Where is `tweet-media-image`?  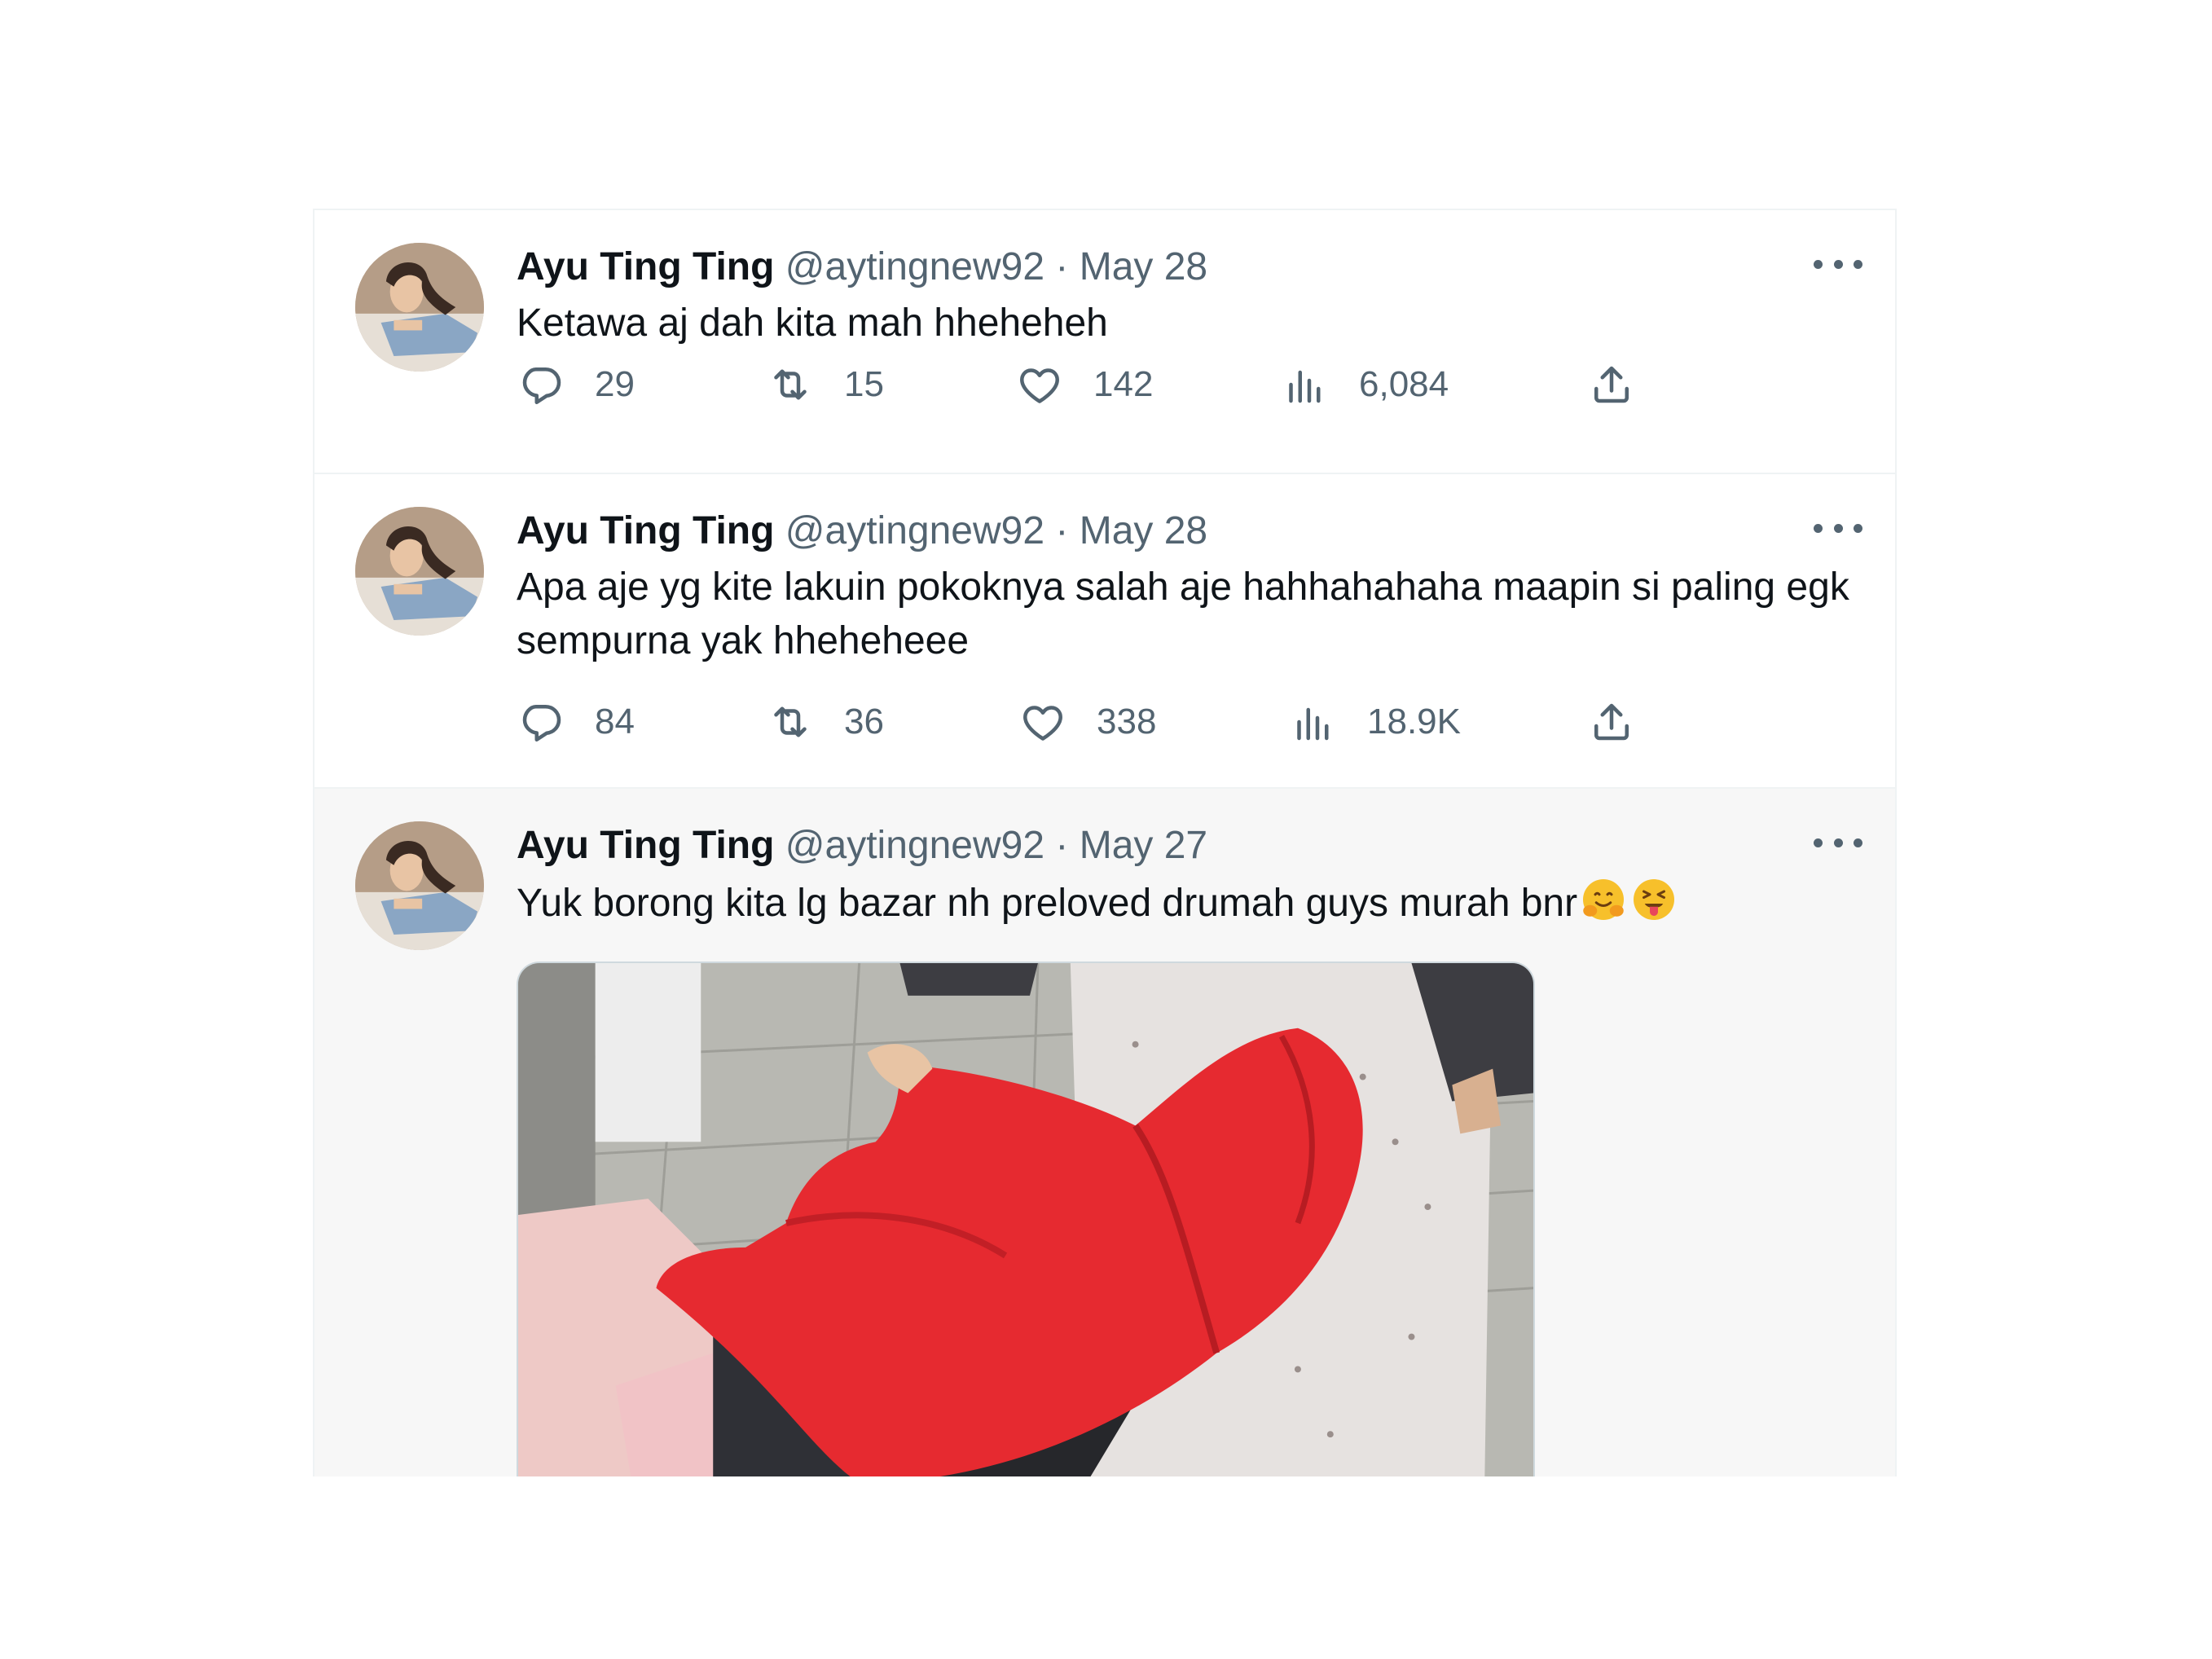 tweet-media-image is located at coordinates (1026, 1219).